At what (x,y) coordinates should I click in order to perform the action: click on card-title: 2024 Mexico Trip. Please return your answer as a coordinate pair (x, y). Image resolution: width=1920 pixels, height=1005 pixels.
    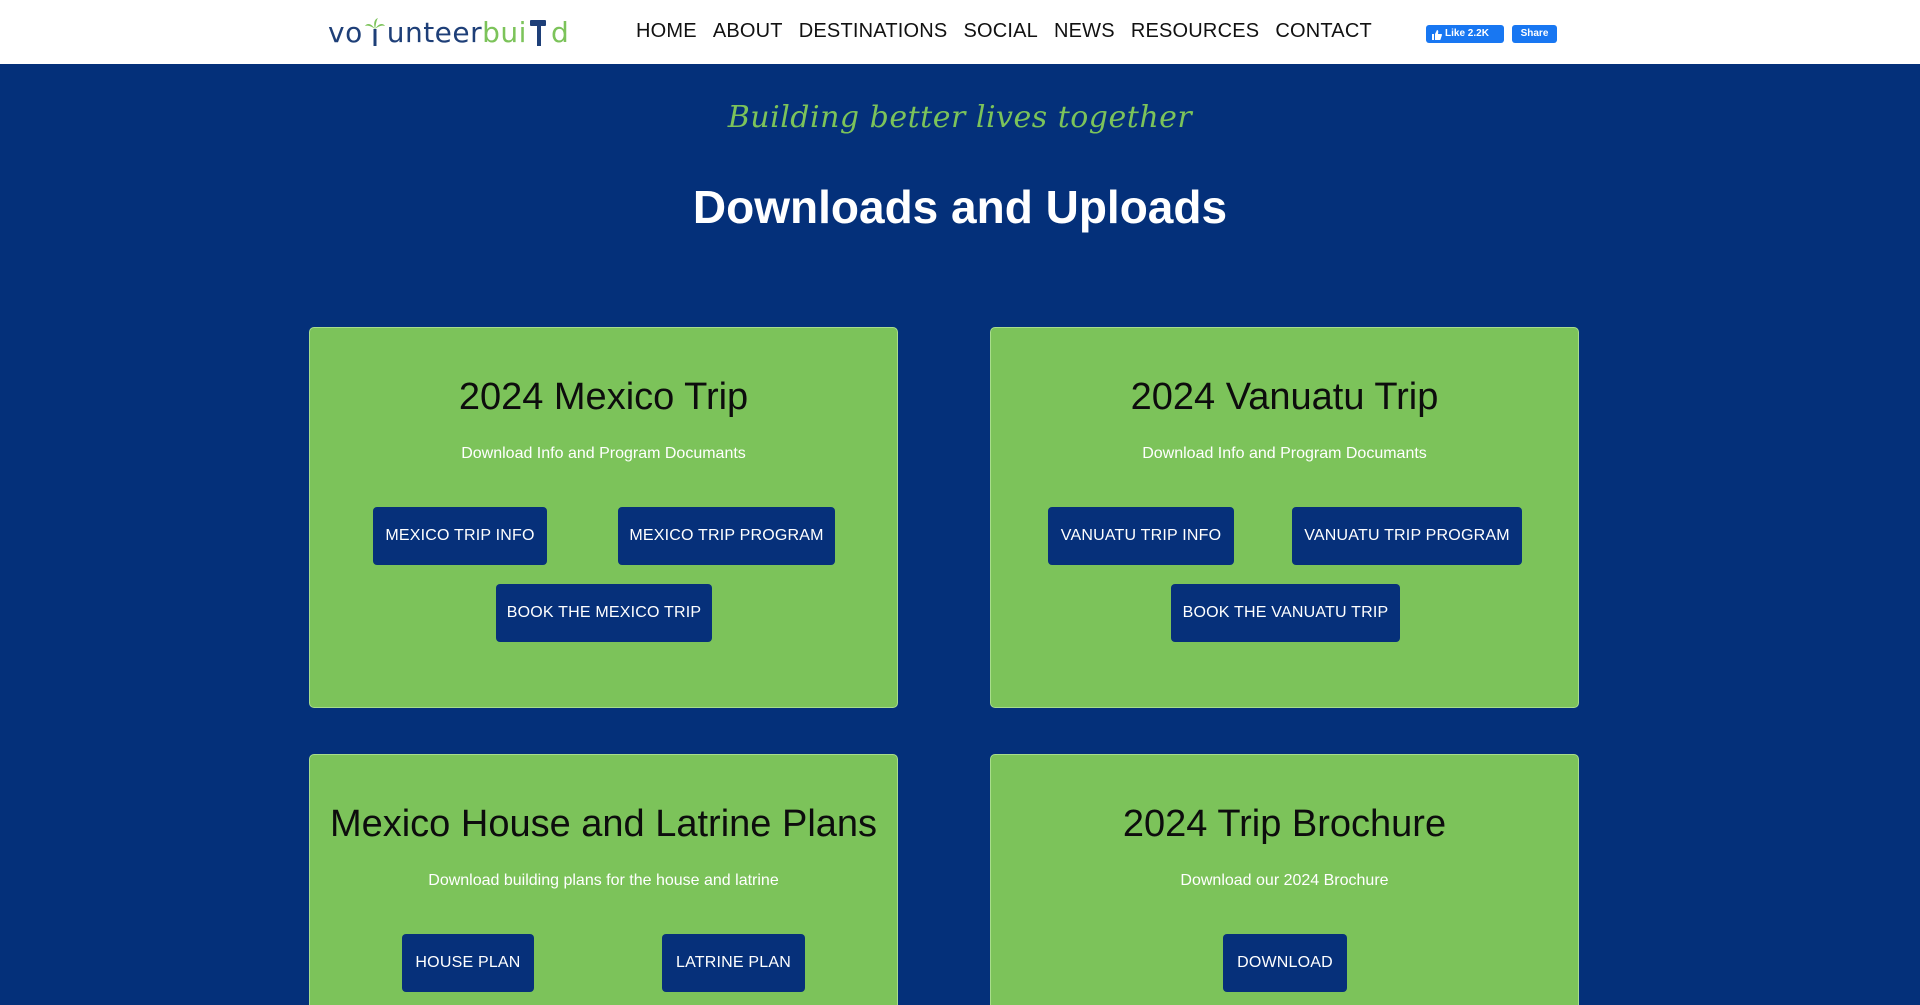
    Looking at the image, I should click on (603, 397).